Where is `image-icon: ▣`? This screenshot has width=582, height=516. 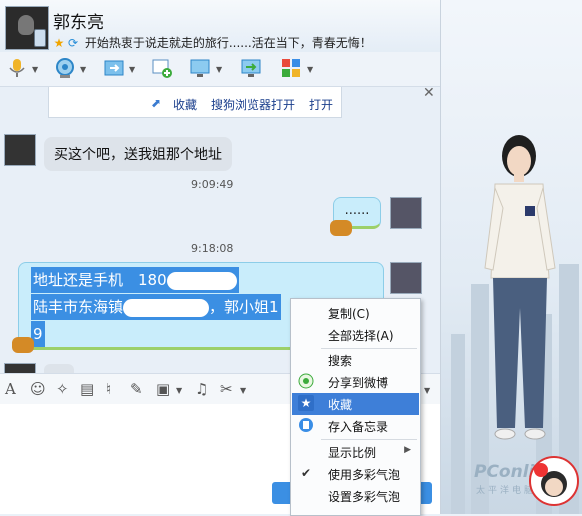 image-icon: ▣ is located at coordinates (163, 389).